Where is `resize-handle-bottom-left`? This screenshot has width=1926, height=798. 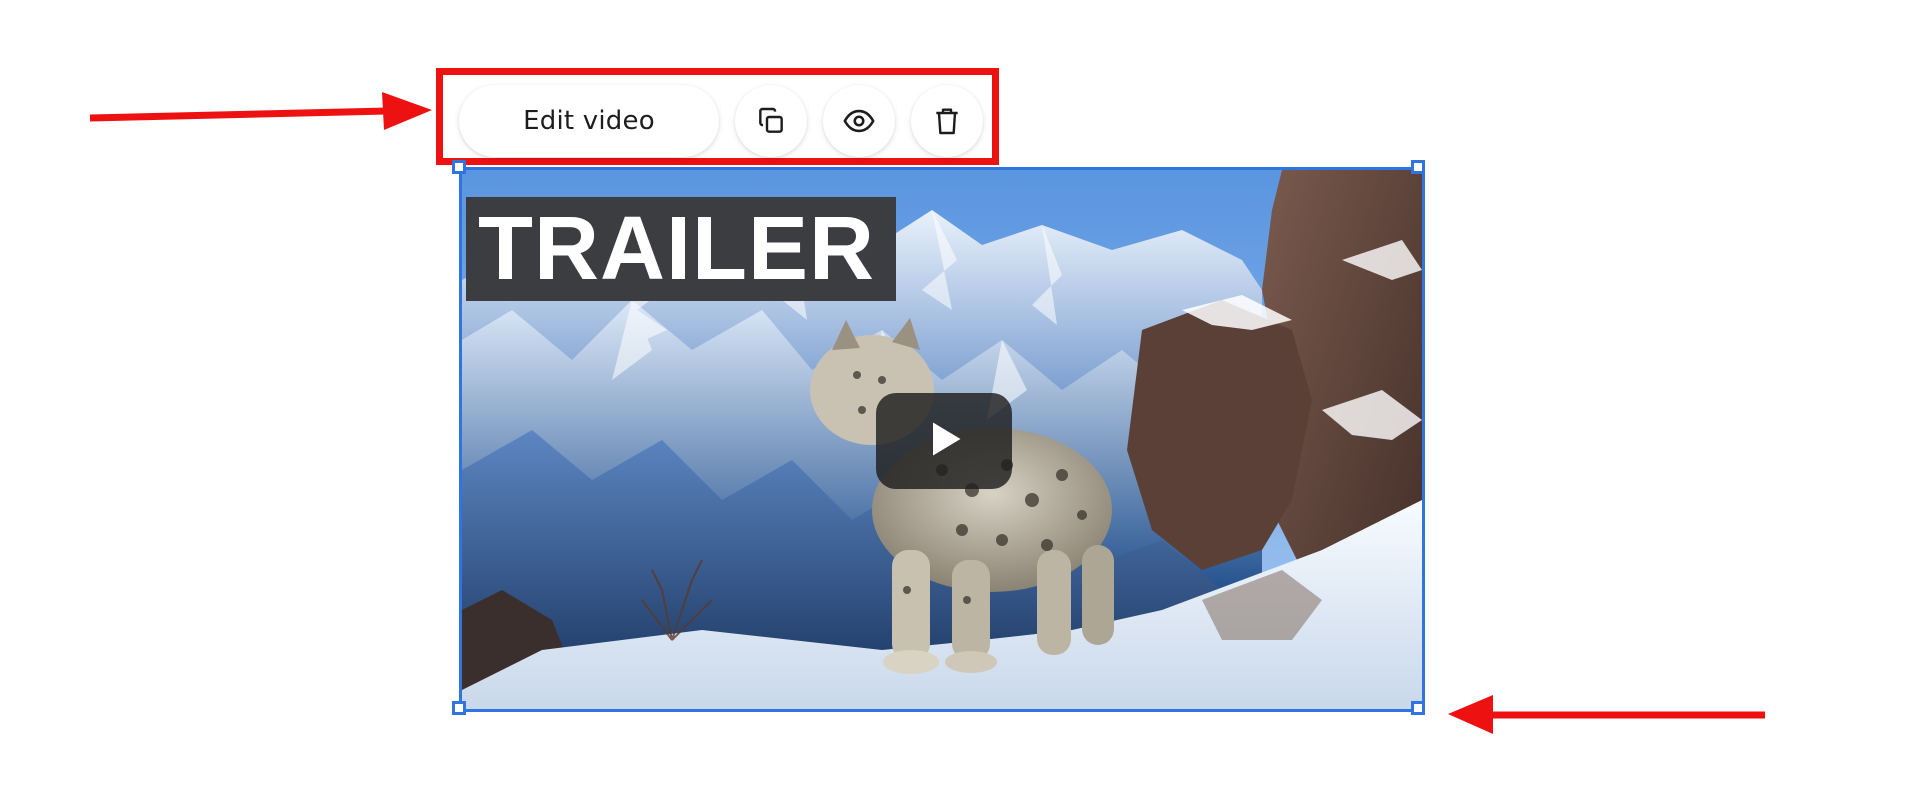
resize-handle-bottom-left is located at coordinates (459, 708).